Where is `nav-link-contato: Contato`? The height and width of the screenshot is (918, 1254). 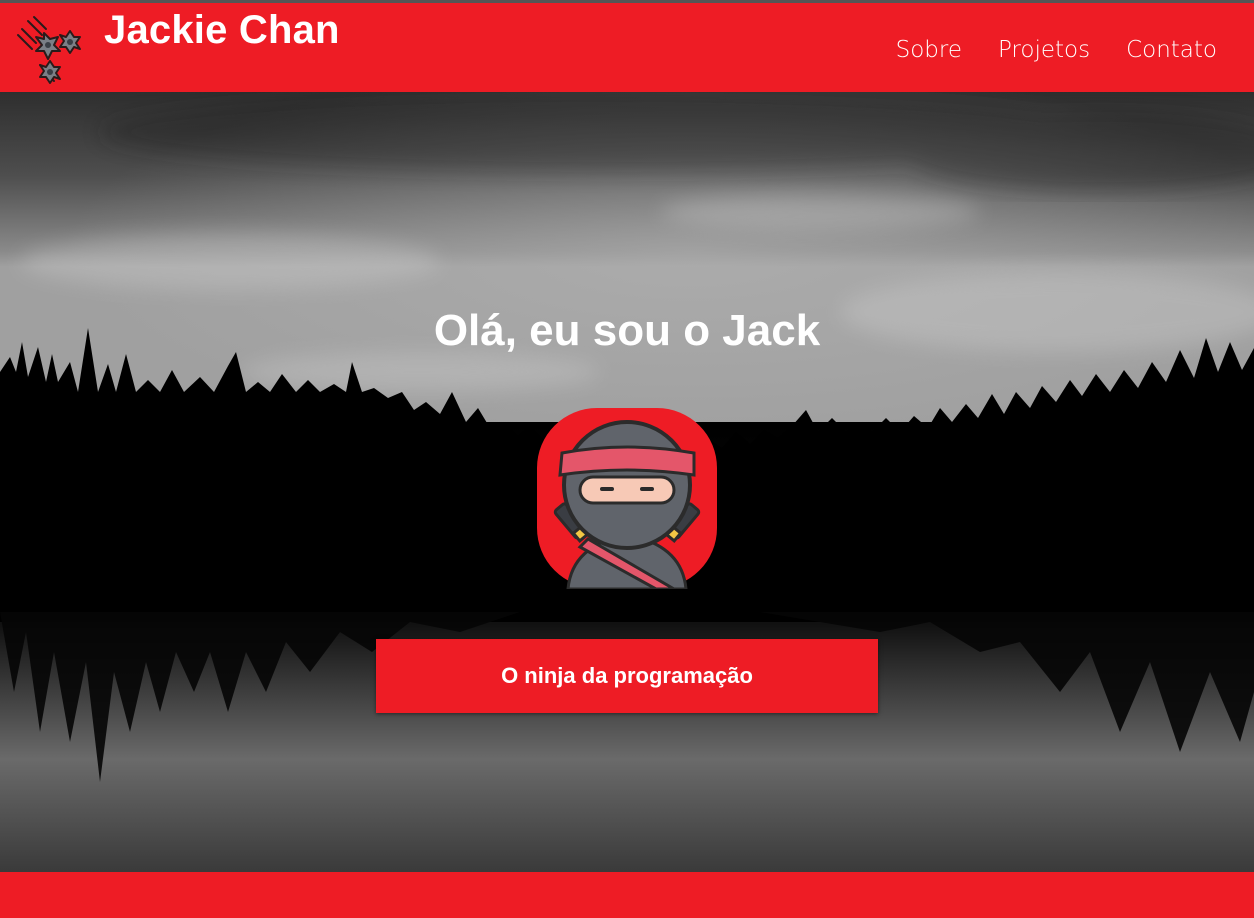 nav-link-contato: Contato is located at coordinates (1171, 50).